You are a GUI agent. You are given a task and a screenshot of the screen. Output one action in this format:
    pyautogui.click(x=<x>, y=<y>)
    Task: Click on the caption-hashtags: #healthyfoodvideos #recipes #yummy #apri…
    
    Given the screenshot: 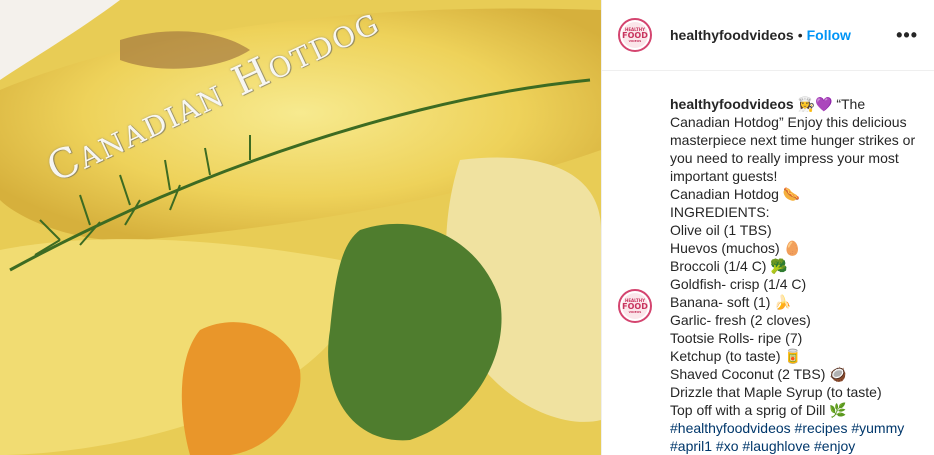 What is the action you would take?
    pyautogui.click(x=796, y=437)
    